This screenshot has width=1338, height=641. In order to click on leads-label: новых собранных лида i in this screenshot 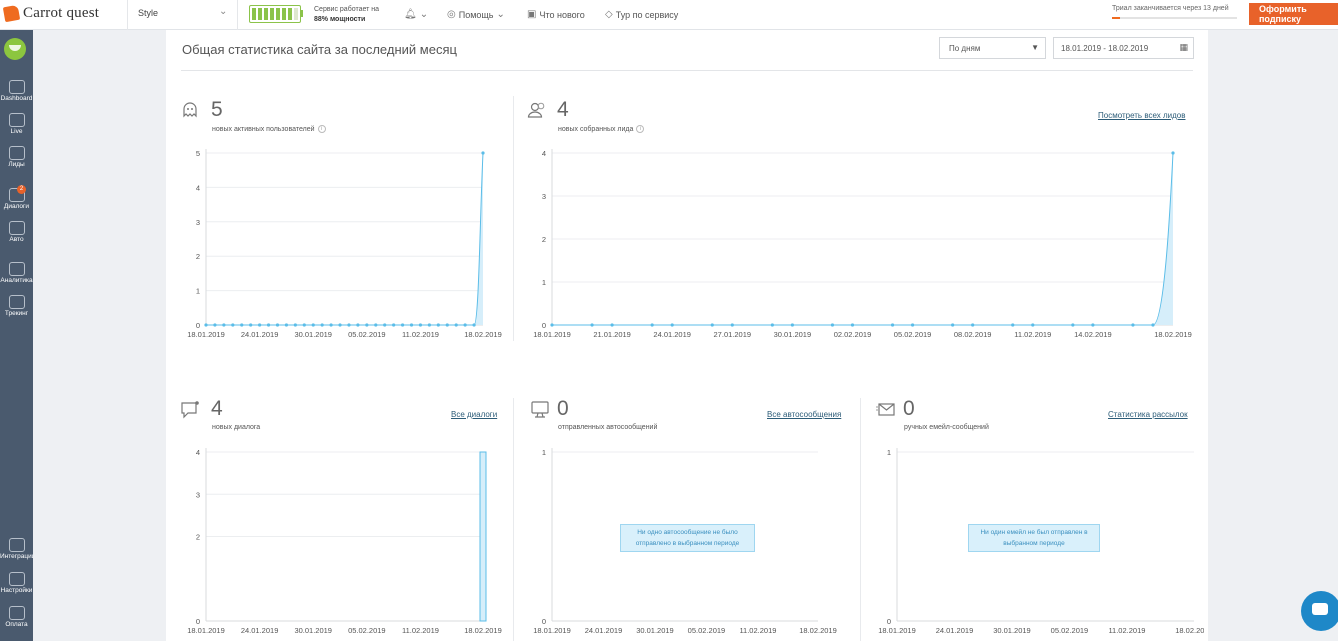, I will do `click(601, 129)`.